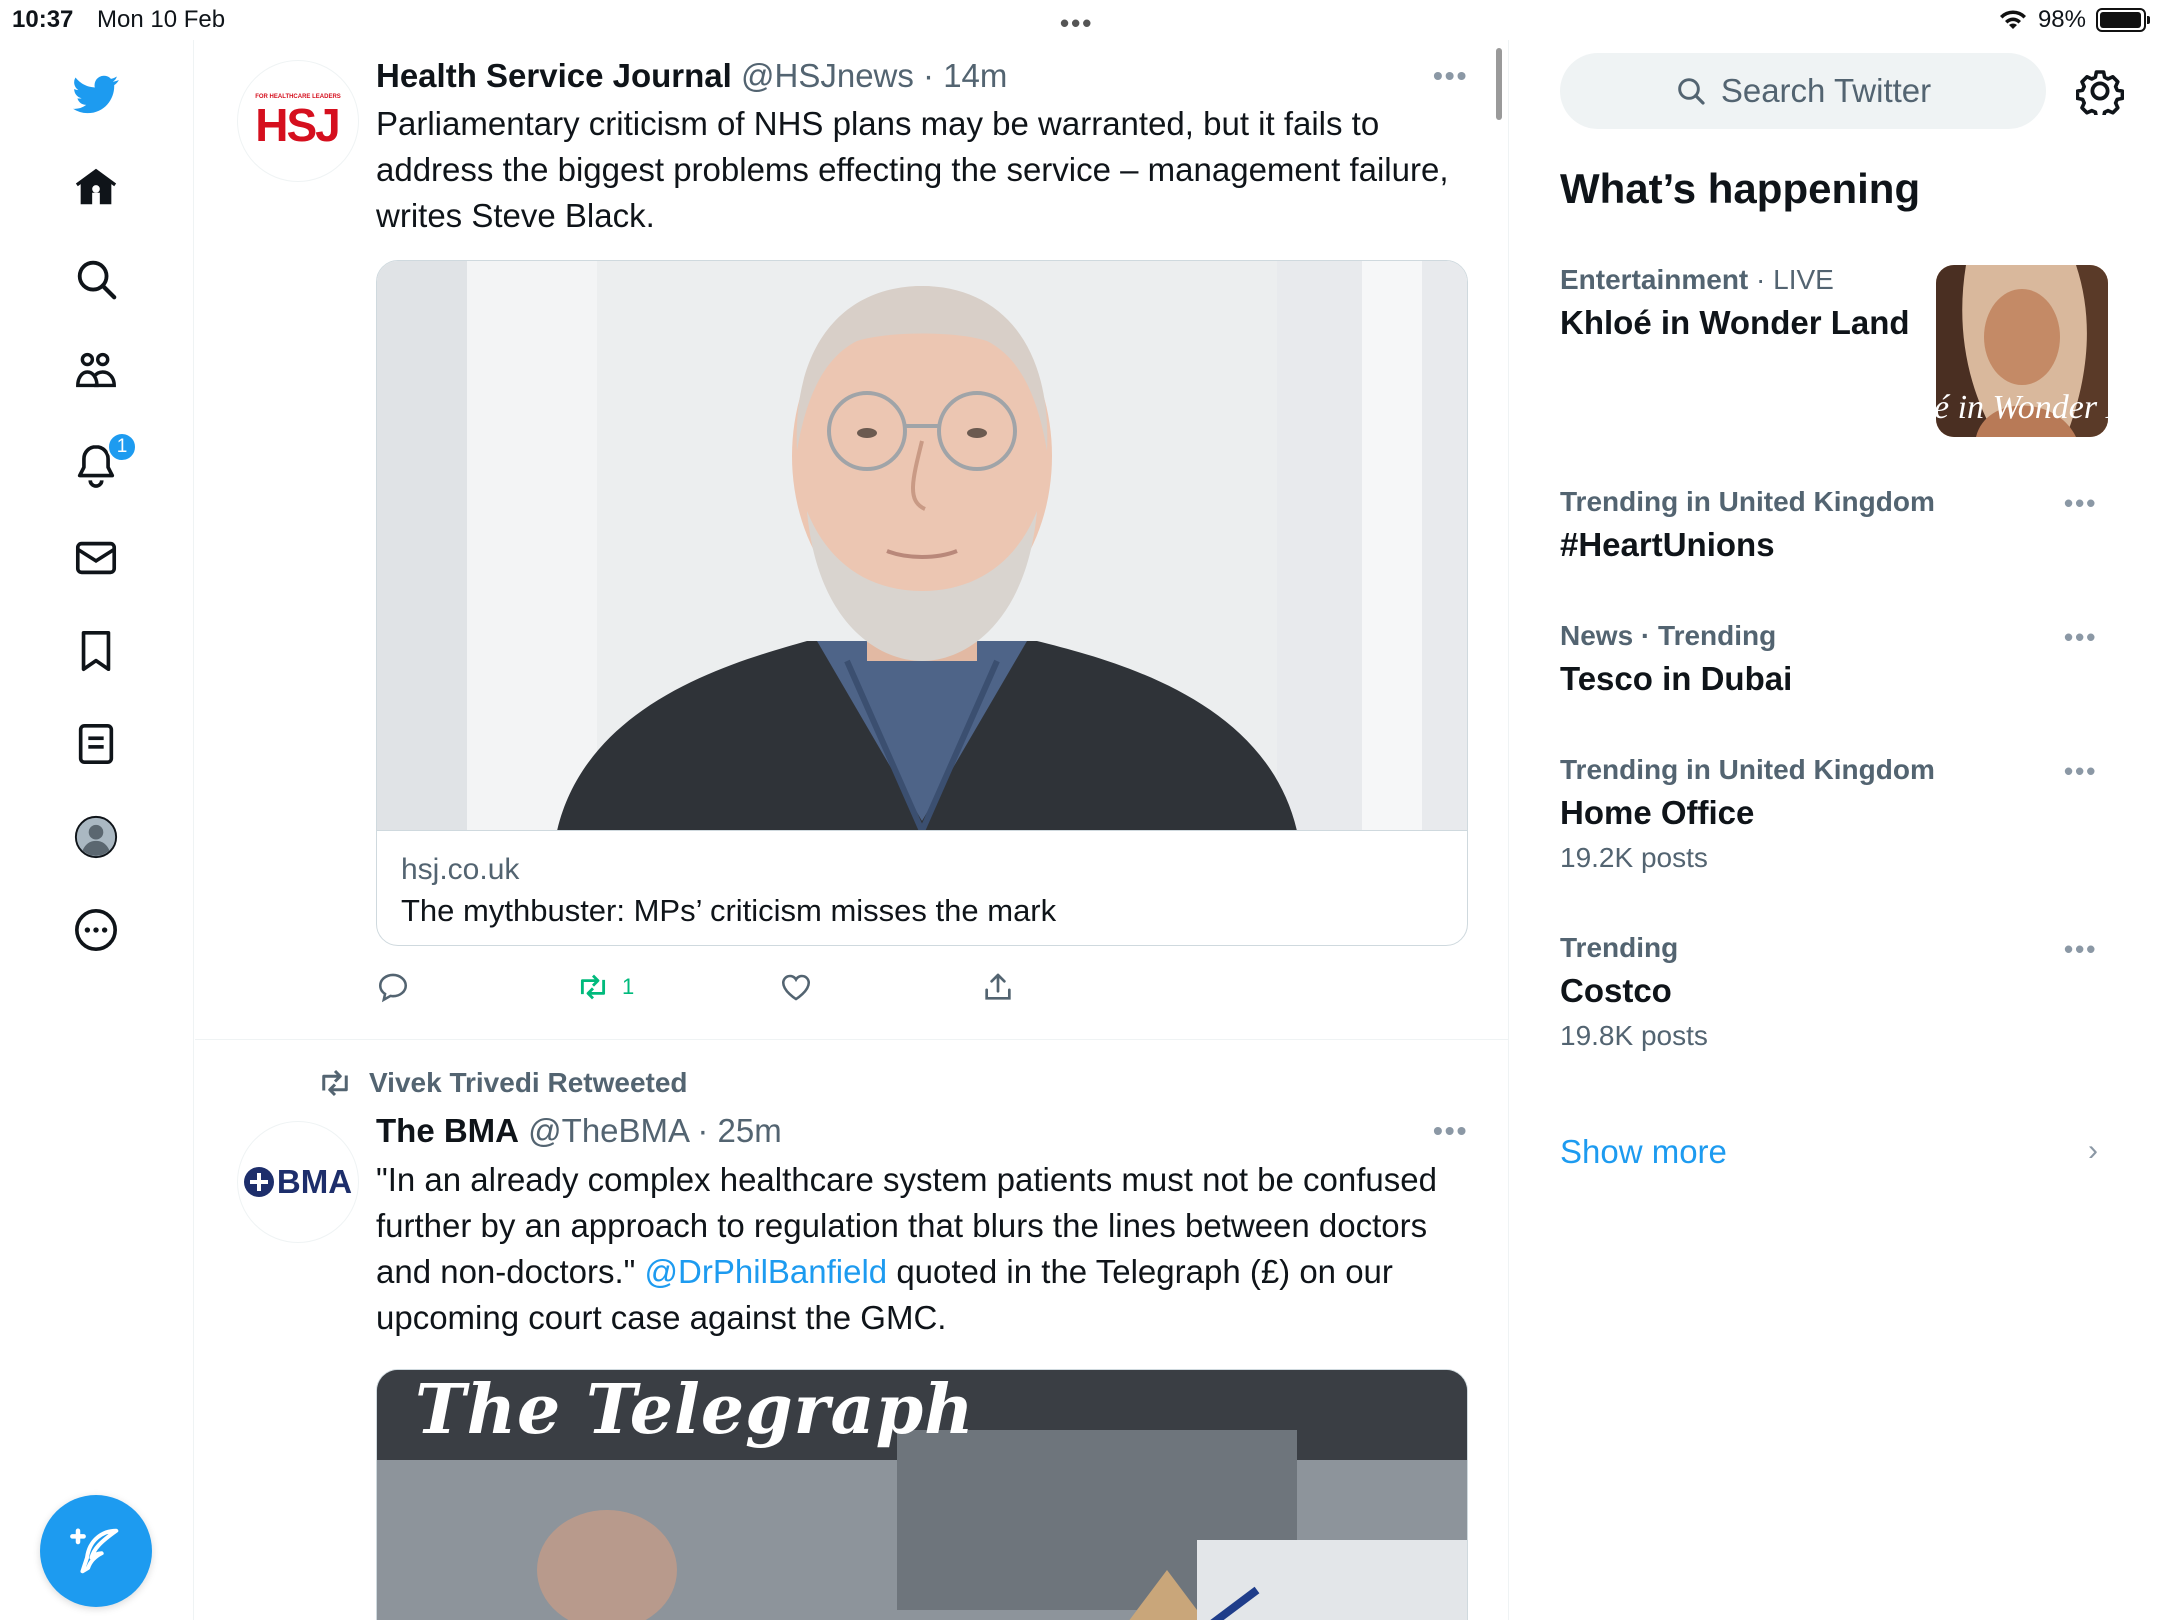  What do you see at coordinates (1791, 279) in the screenshot?
I see `trend-live-label: · LIVE` at bounding box center [1791, 279].